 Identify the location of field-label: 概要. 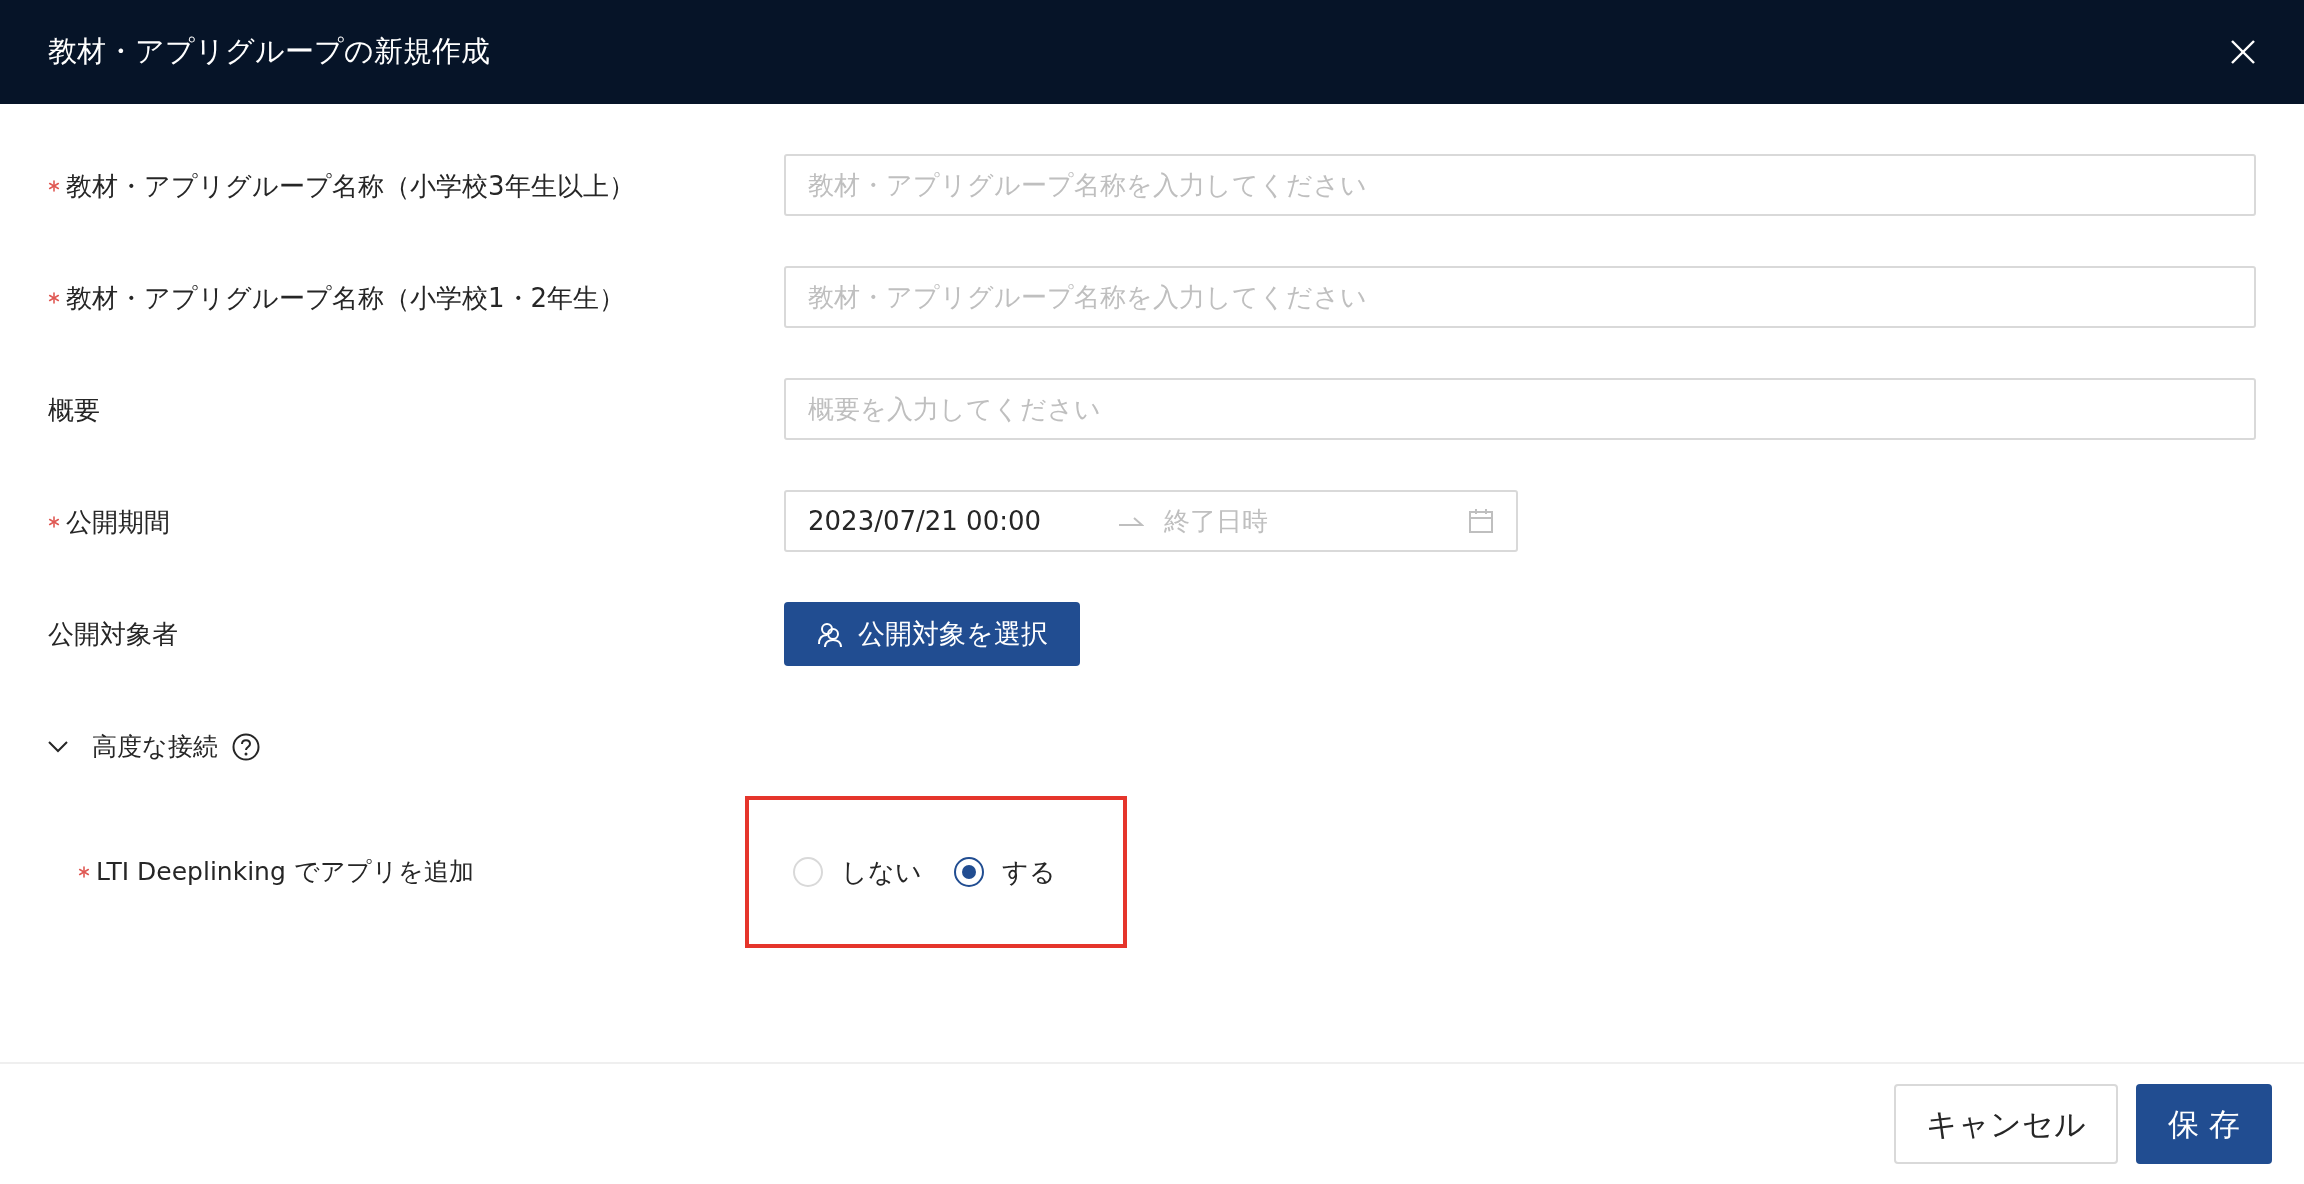
(74, 410).